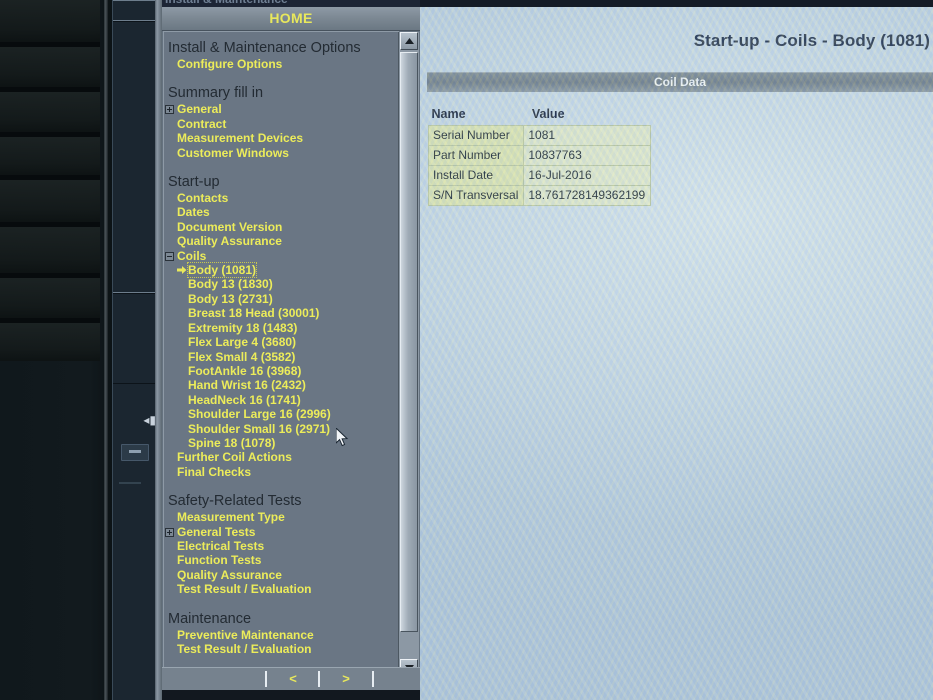  Describe the element at coordinates (254, 313) in the screenshot. I see `tree-item-label: Breast 18 Head (30001)` at that location.